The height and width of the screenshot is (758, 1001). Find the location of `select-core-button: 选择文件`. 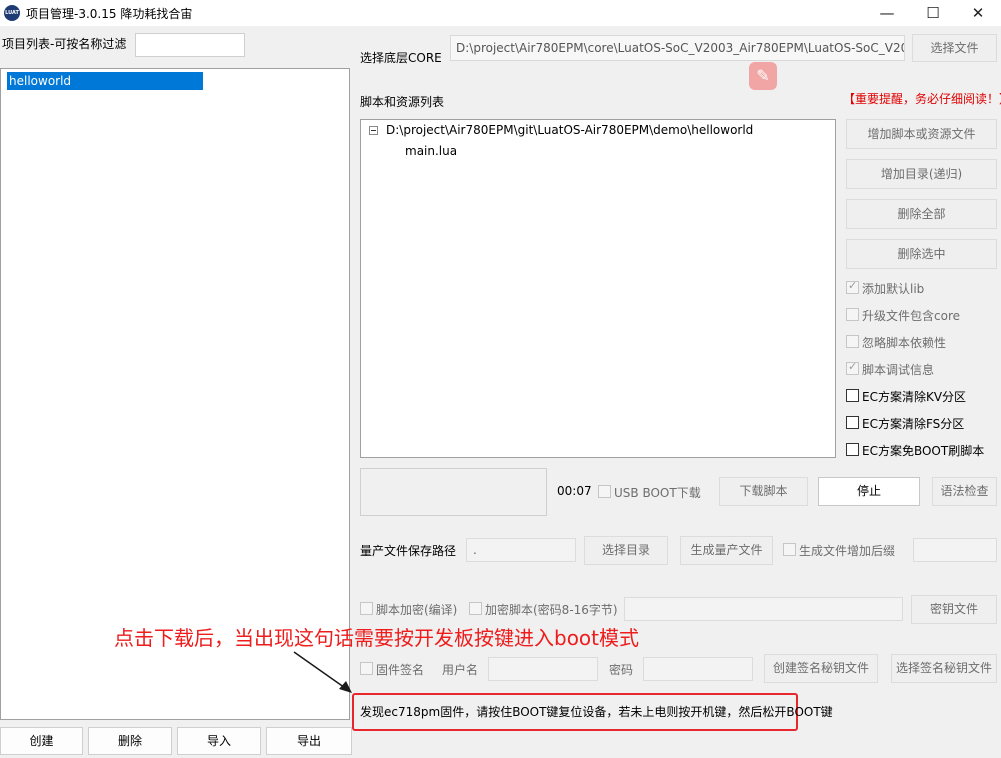

select-core-button: 选择文件 is located at coordinates (954, 48).